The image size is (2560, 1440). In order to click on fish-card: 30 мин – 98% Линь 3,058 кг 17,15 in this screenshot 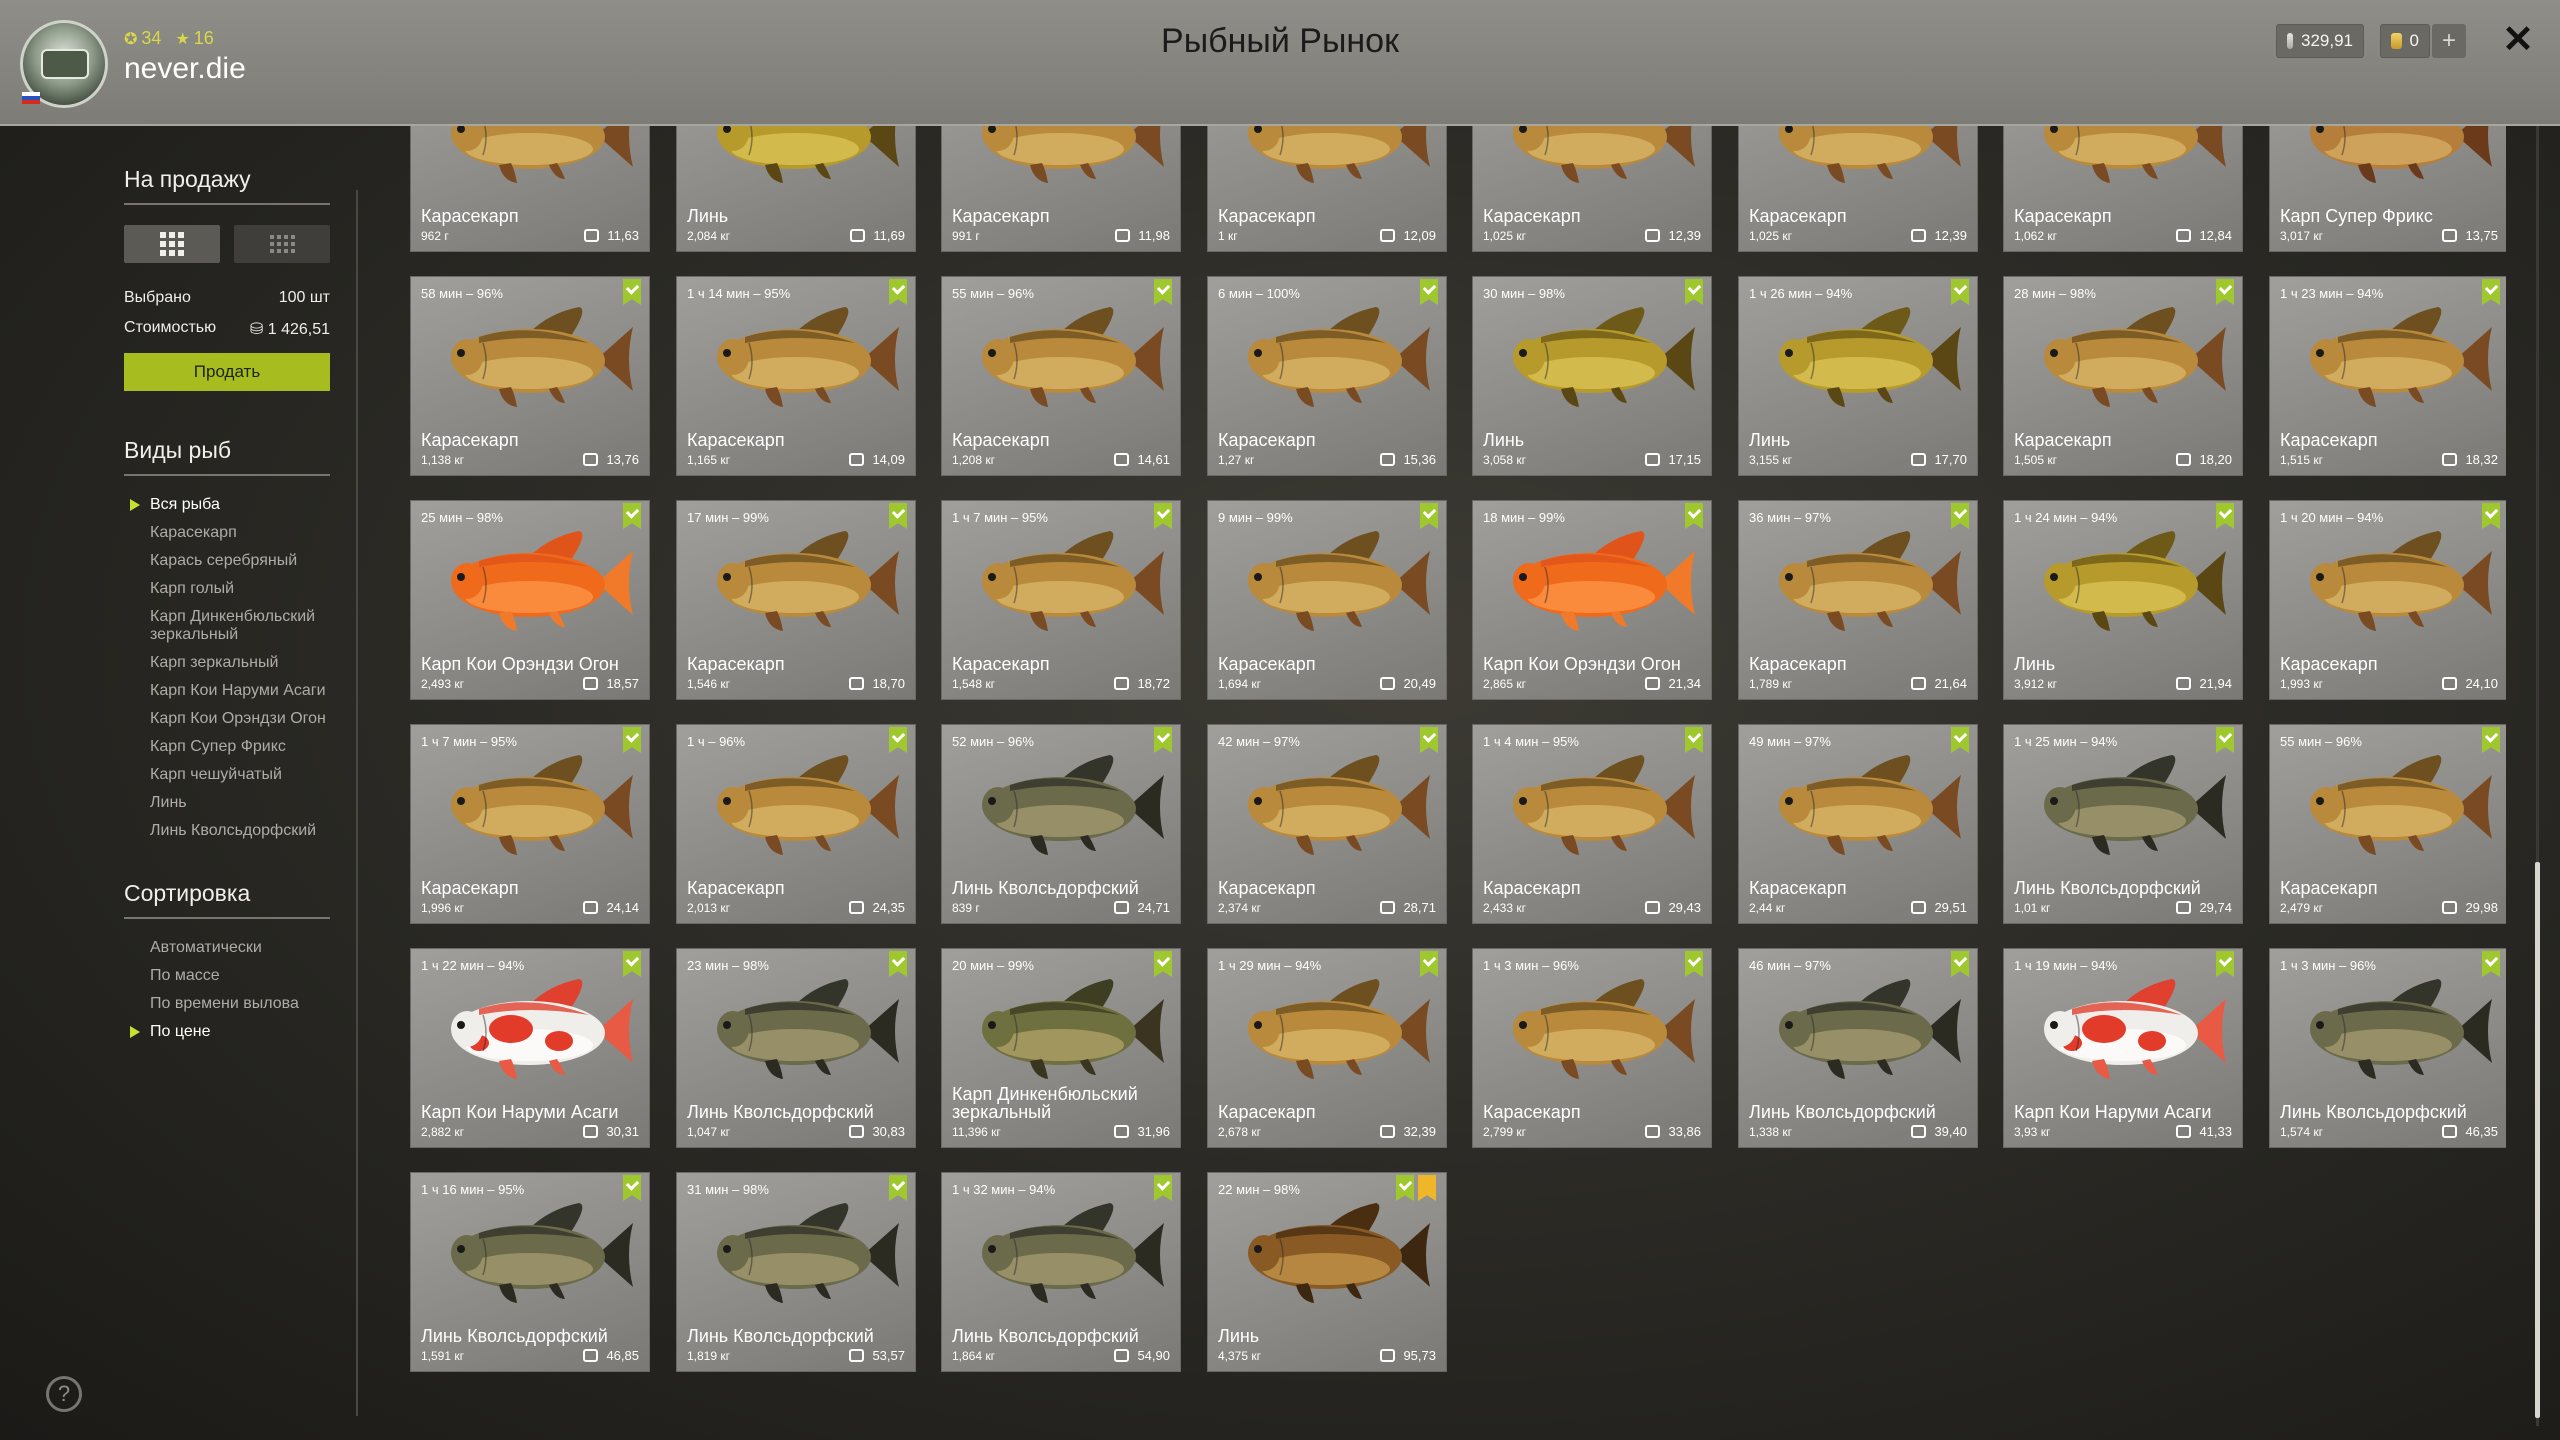, I will do `click(1592, 376)`.